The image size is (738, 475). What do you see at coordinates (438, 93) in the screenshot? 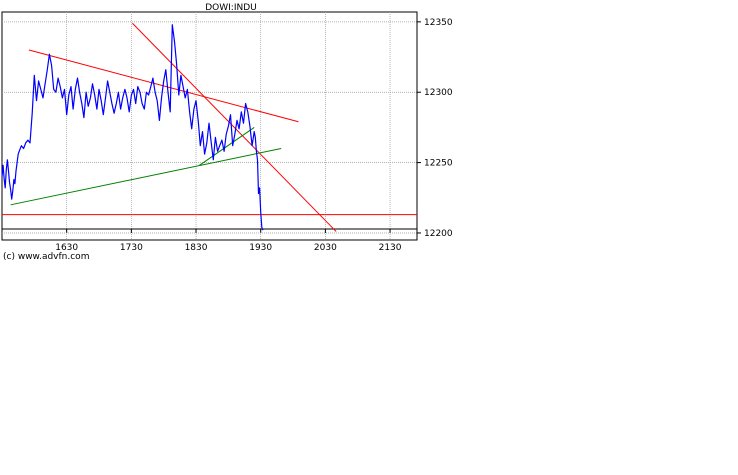
I see `y-tick-label: 12300` at bounding box center [438, 93].